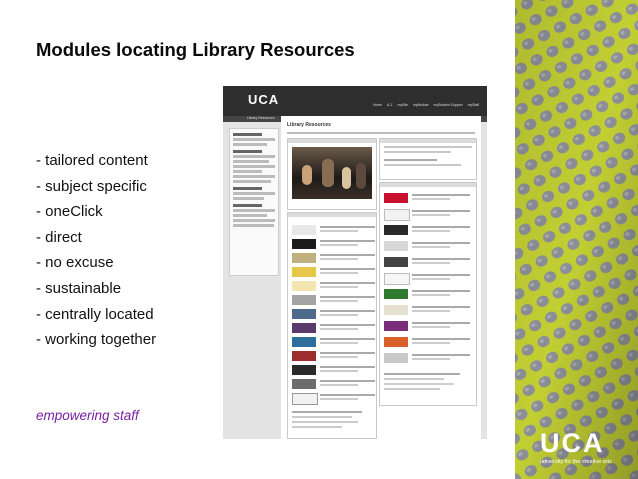 The width and height of the screenshot is (638, 479). I want to click on screenshot-nav-item: myStudent Support, so click(448, 105).